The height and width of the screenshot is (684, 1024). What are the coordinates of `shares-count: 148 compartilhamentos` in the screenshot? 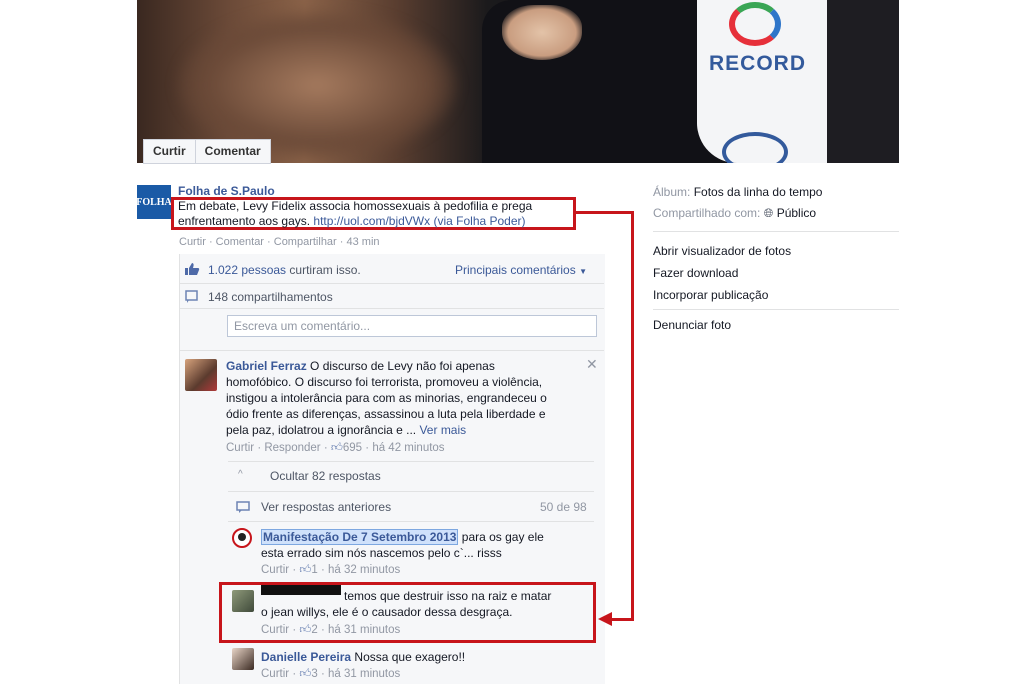 It's located at (270, 297).